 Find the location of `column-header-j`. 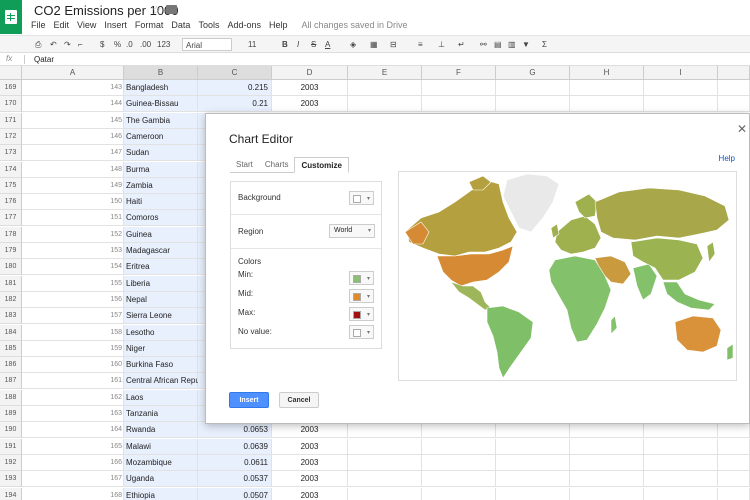

column-header-j is located at coordinates (734, 73).